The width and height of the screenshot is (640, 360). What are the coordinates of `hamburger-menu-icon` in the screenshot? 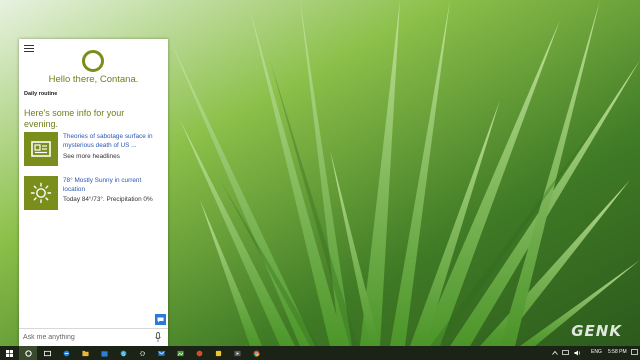 It's located at (29, 49).